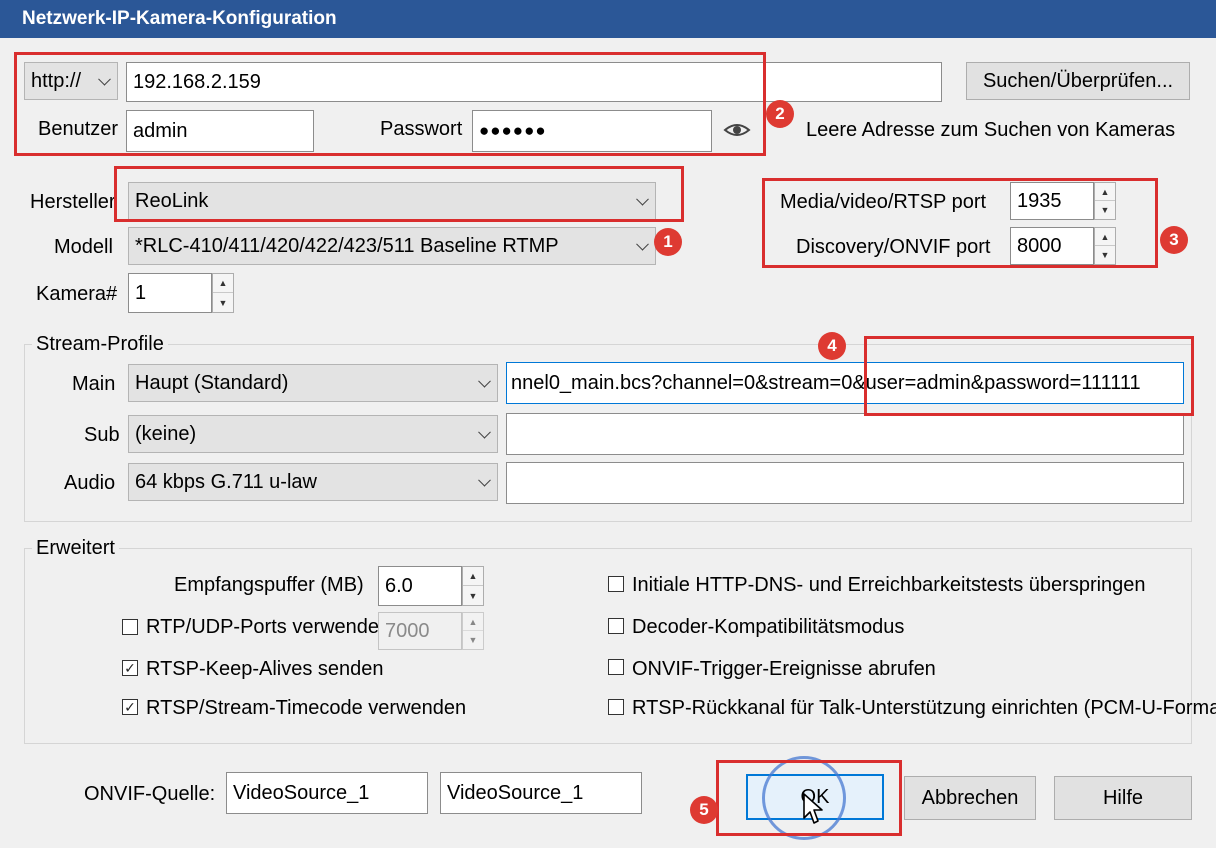 This screenshot has height=848, width=1216. Describe the element at coordinates (313, 434) in the screenshot. I see `sub-stream-select: (keine)` at that location.